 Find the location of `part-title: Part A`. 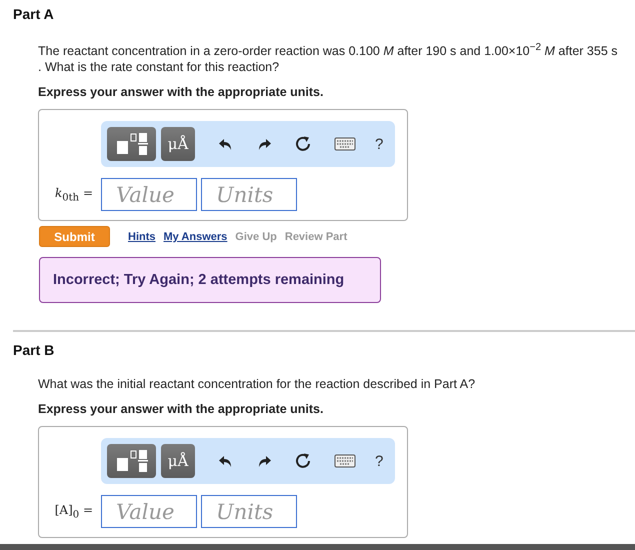

part-title: Part A is located at coordinates (34, 14).